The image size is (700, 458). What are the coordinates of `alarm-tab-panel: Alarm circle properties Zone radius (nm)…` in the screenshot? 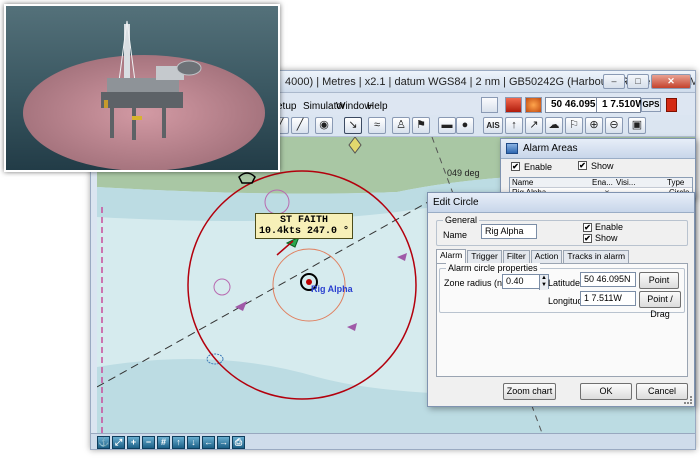 It's located at (562, 320).